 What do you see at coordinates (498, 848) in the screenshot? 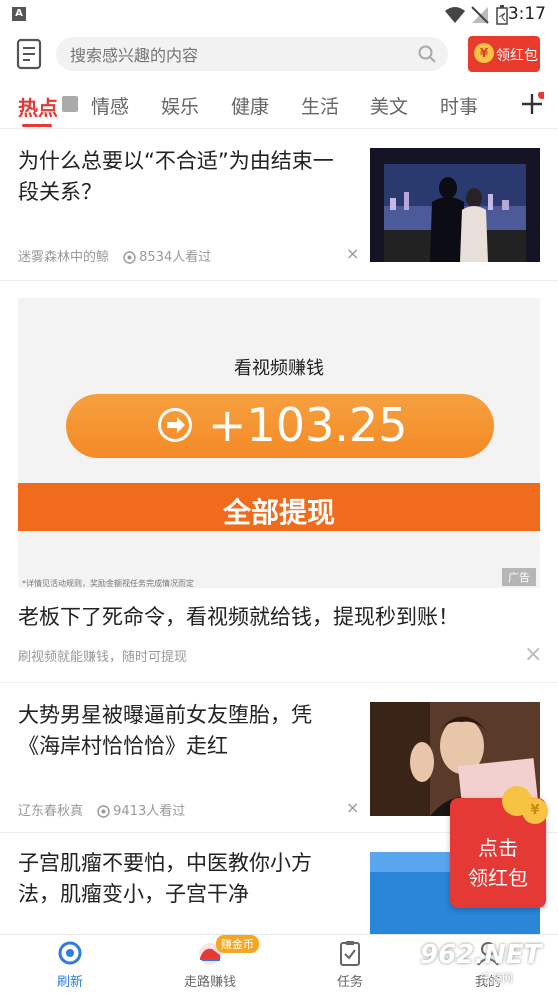
I see `float-redpack-line1: 点击` at bounding box center [498, 848].